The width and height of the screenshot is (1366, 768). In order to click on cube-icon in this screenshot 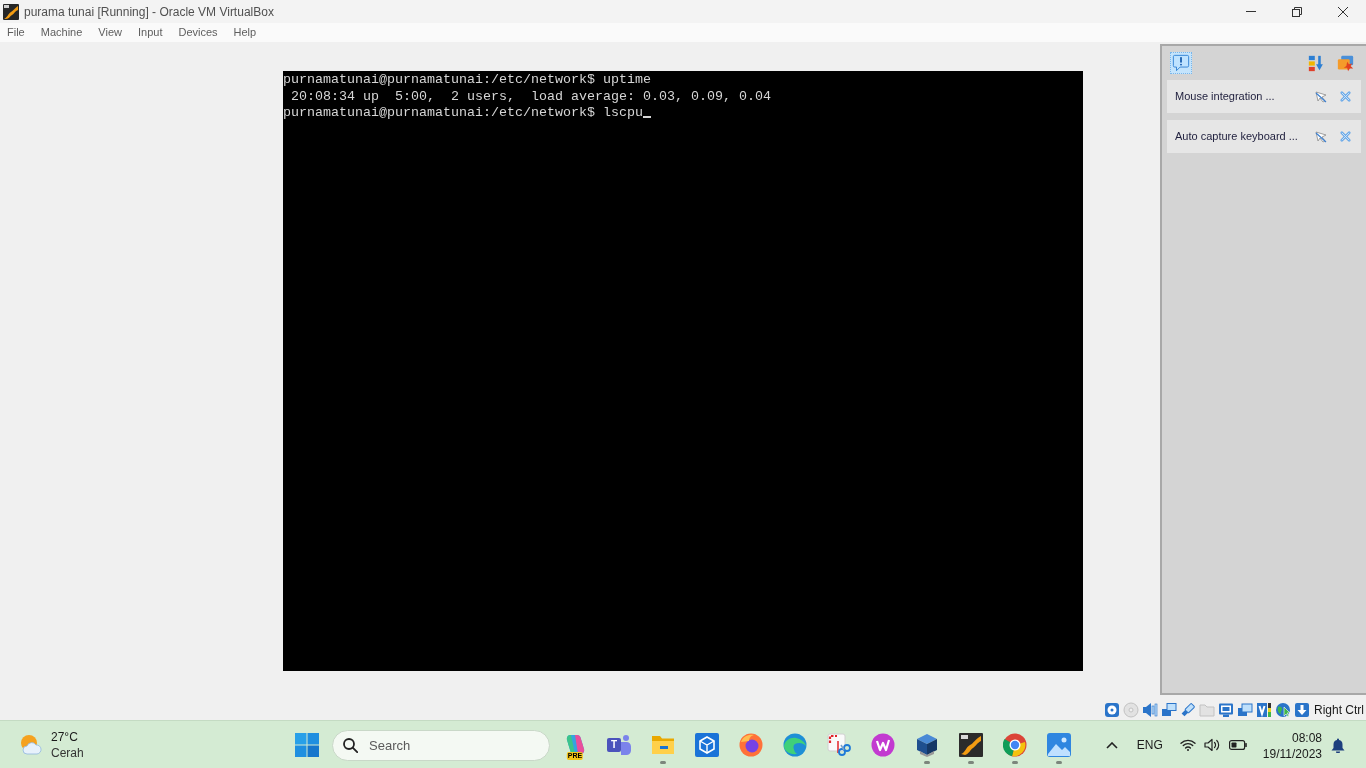, I will do `click(927, 745)`.